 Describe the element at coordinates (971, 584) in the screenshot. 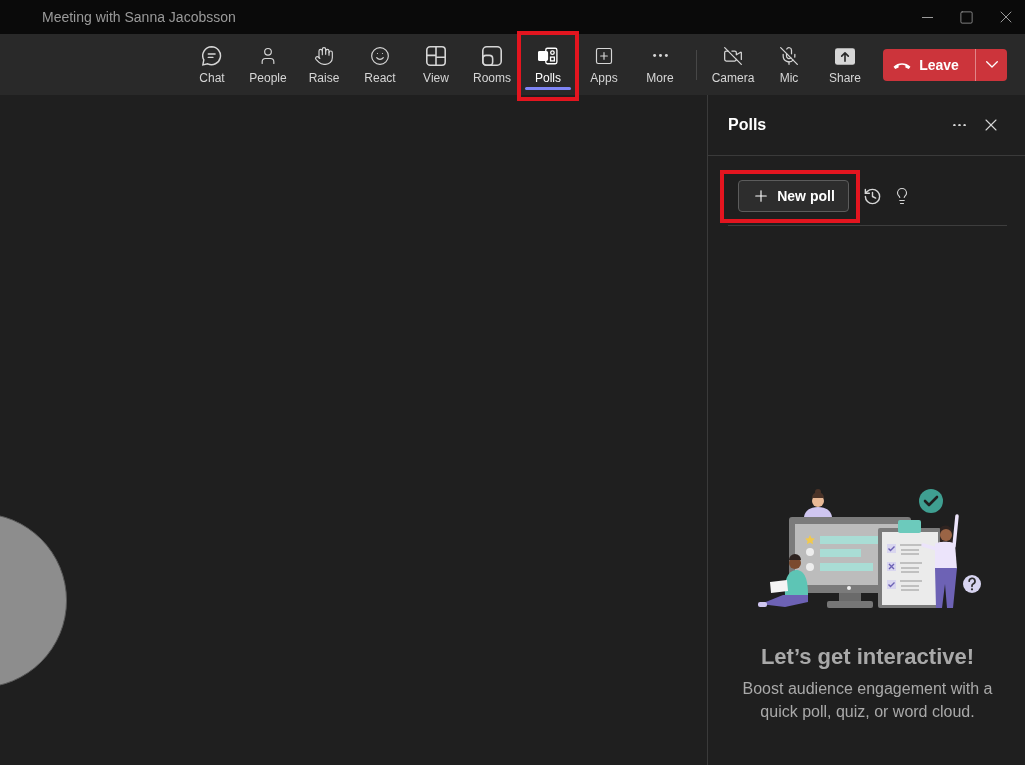

I see `question-badge-icon` at that location.